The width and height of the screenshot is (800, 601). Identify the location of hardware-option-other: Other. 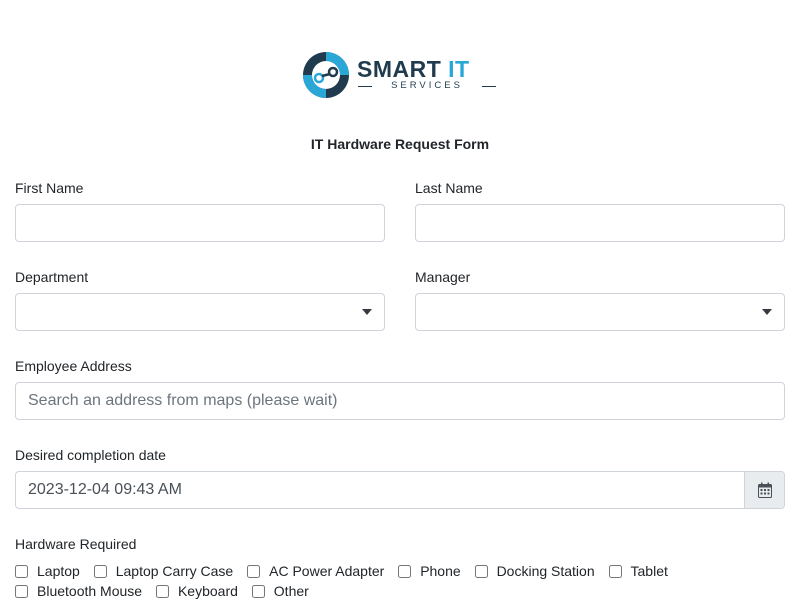
(280, 591).